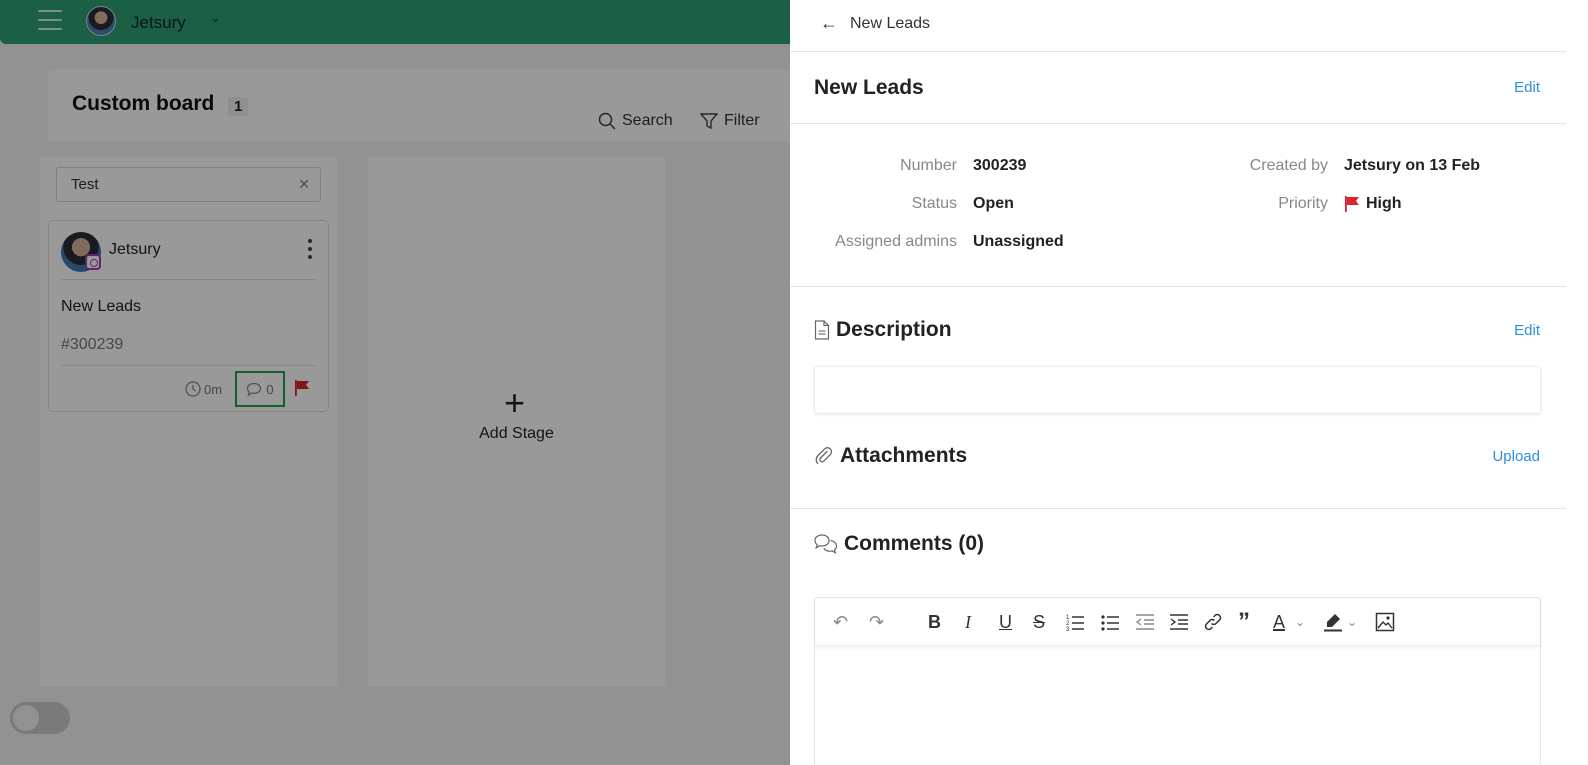 The image size is (1588, 765). Describe the element at coordinates (1018, 242) in the screenshot. I see `assigned-admins-value: Unassigned` at that location.